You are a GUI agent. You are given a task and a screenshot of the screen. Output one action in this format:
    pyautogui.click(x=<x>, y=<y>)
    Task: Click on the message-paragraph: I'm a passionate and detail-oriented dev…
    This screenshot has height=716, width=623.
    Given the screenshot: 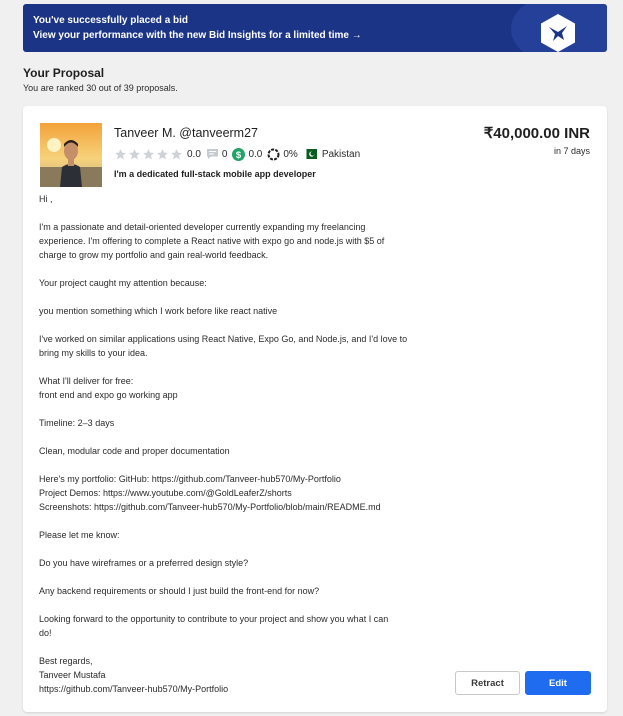 What is the action you would take?
    pyautogui.click(x=212, y=241)
    